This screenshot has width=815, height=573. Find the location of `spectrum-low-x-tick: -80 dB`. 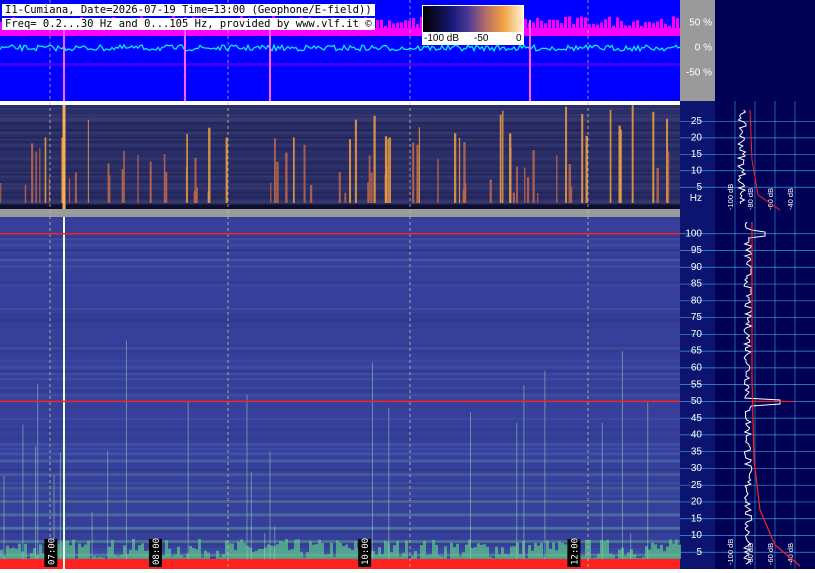

spectrum-low-x-tick: -80 dB is located at coordinates (750, 199).